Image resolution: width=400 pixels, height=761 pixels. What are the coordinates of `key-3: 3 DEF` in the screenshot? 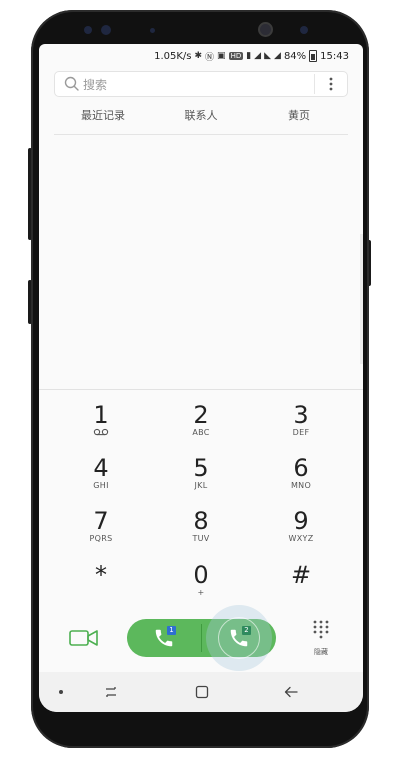 It's located at (301, 427).